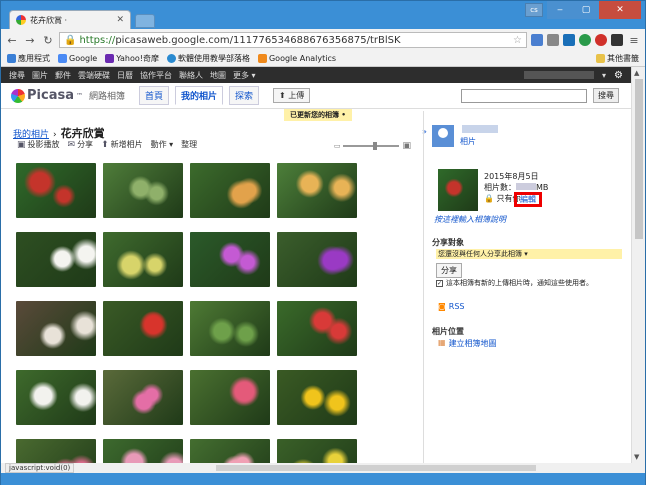 The image size is (646, 485). What do you see at coordinates (559, 75) in the screenshot?
I see `account-name-redacted` at bounding box center [559, 75].